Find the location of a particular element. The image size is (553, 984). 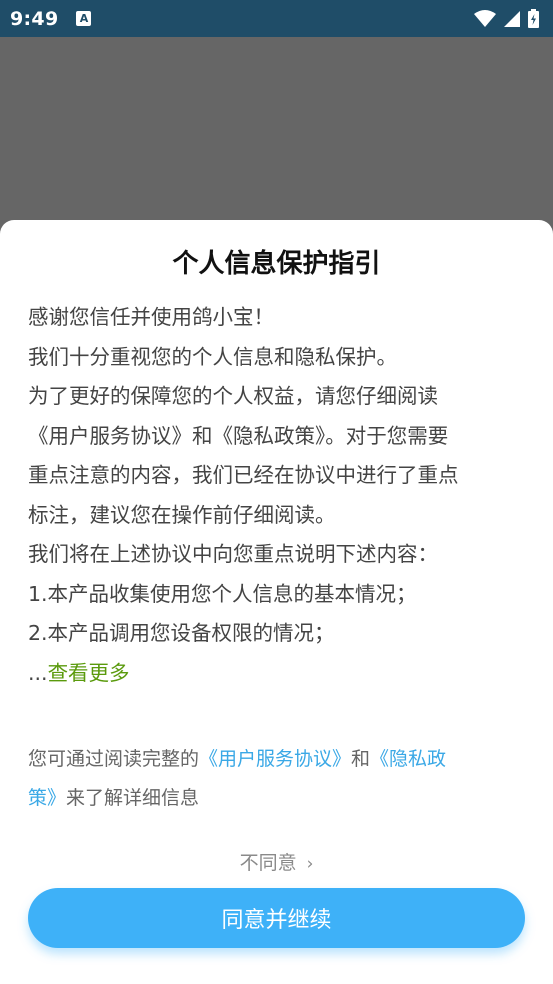

notice-middle: 和 is located at coordinates (361, 759).